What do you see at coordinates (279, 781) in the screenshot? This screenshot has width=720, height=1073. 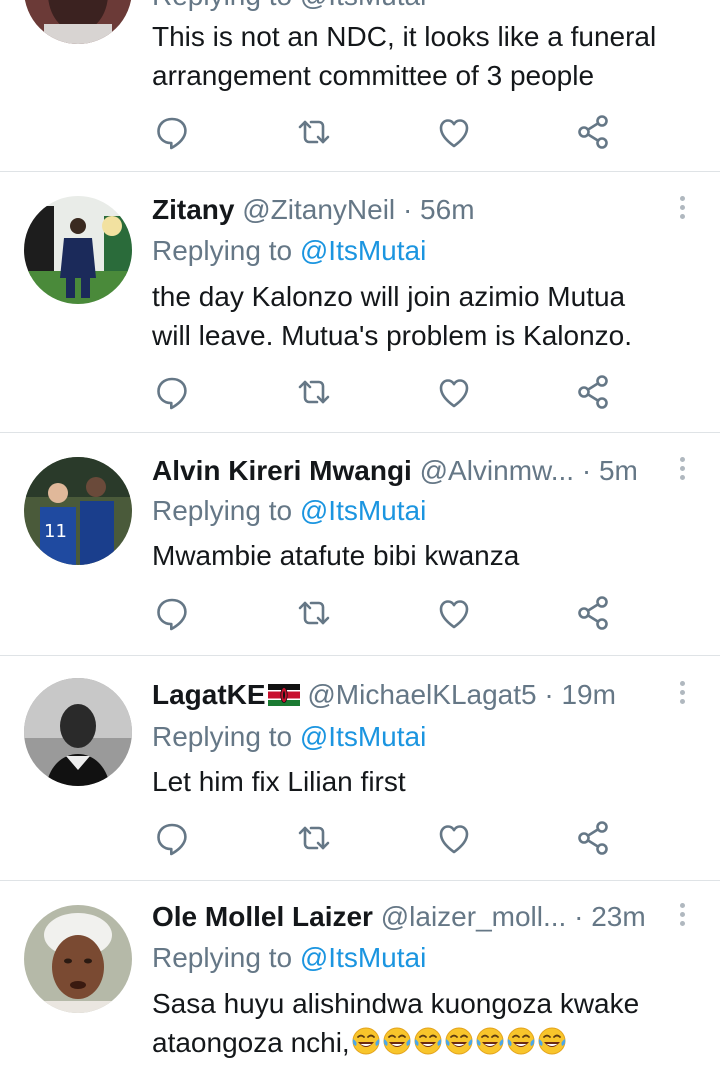 I see `tweet-text-line: Let him fix Lilian first` at bounding box center [279, 781].